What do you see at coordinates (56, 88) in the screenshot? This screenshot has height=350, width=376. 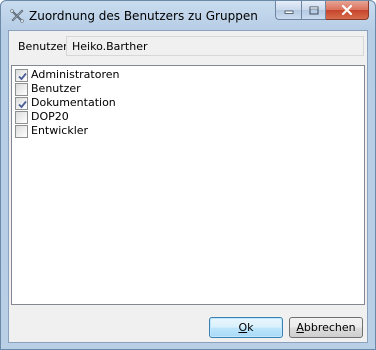 I see `group-label: Benutzer` at bounding box center [56, 88].